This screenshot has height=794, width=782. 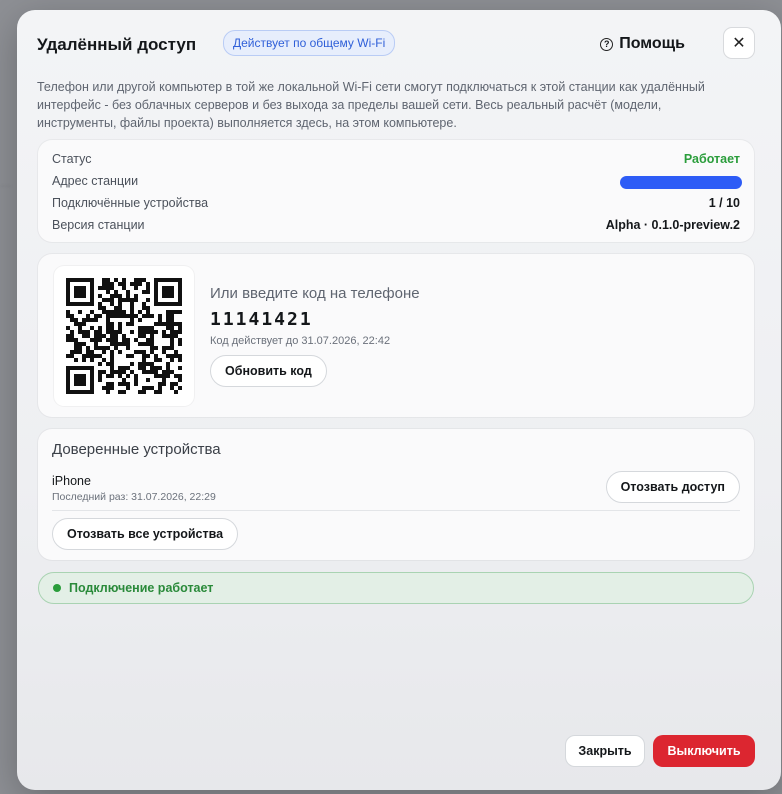 I want to click on status-label: Статус, so click(x=72, y=159).